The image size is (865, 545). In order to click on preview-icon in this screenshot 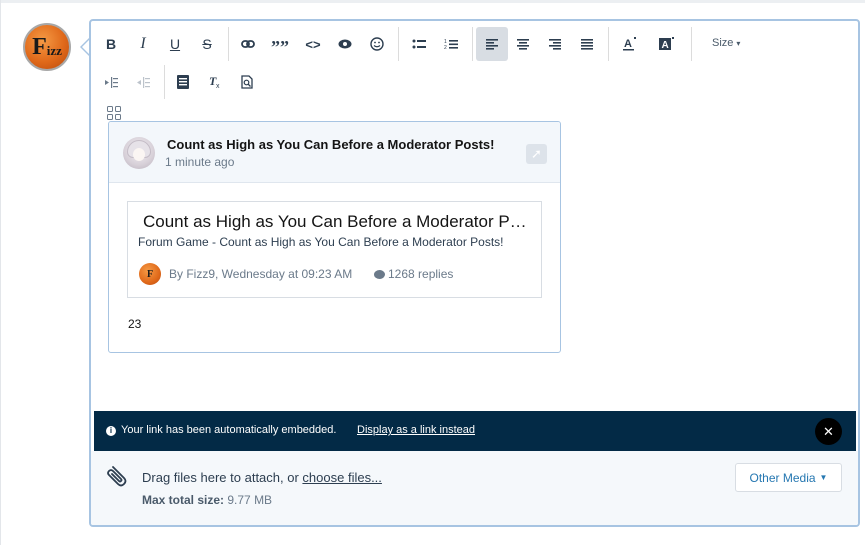, I will do `click(247, 82)`.